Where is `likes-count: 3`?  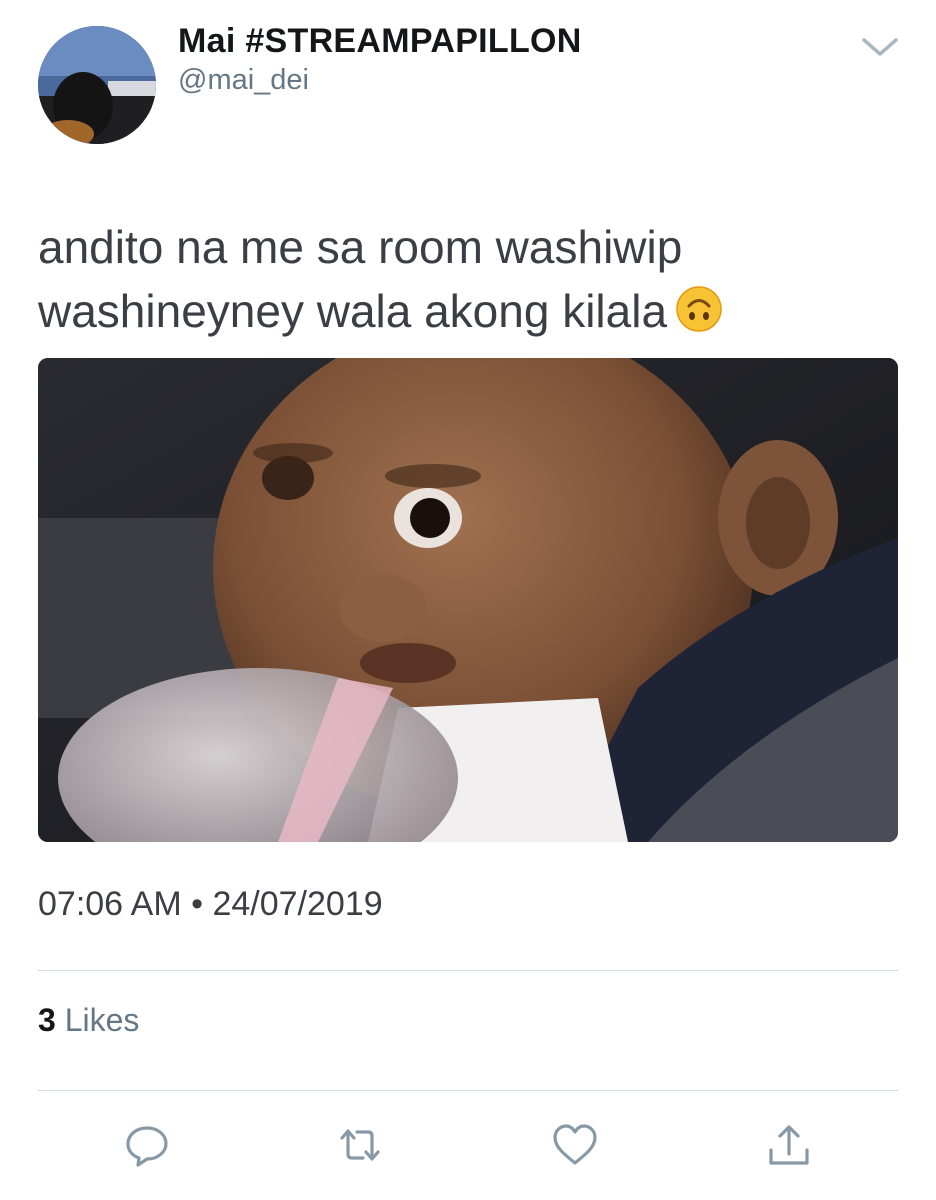 likes-count: 3 is located at coordinates (47, 1020).